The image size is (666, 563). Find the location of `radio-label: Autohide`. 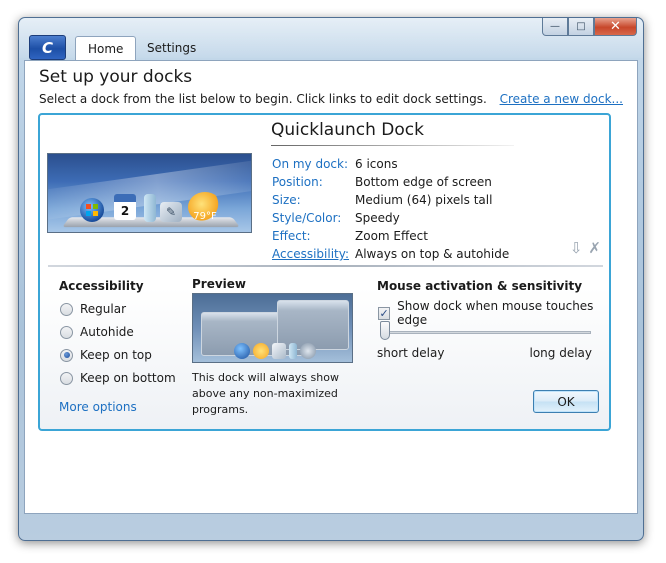

radio-label: Autohide is located at coordinates (107, 332).